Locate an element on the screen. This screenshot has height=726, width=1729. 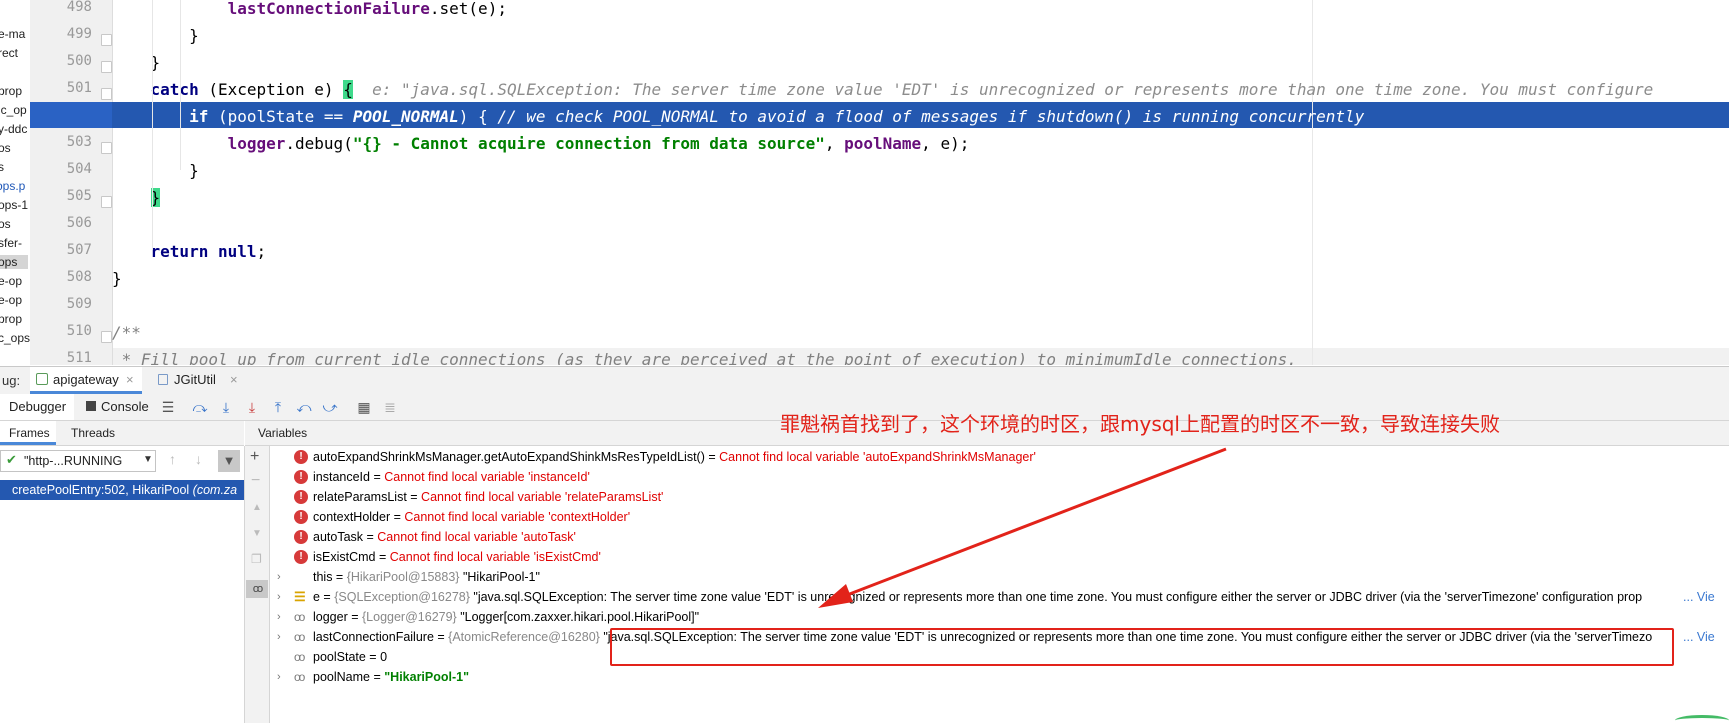
line-number: 507 is located at coordinates (79, 250).